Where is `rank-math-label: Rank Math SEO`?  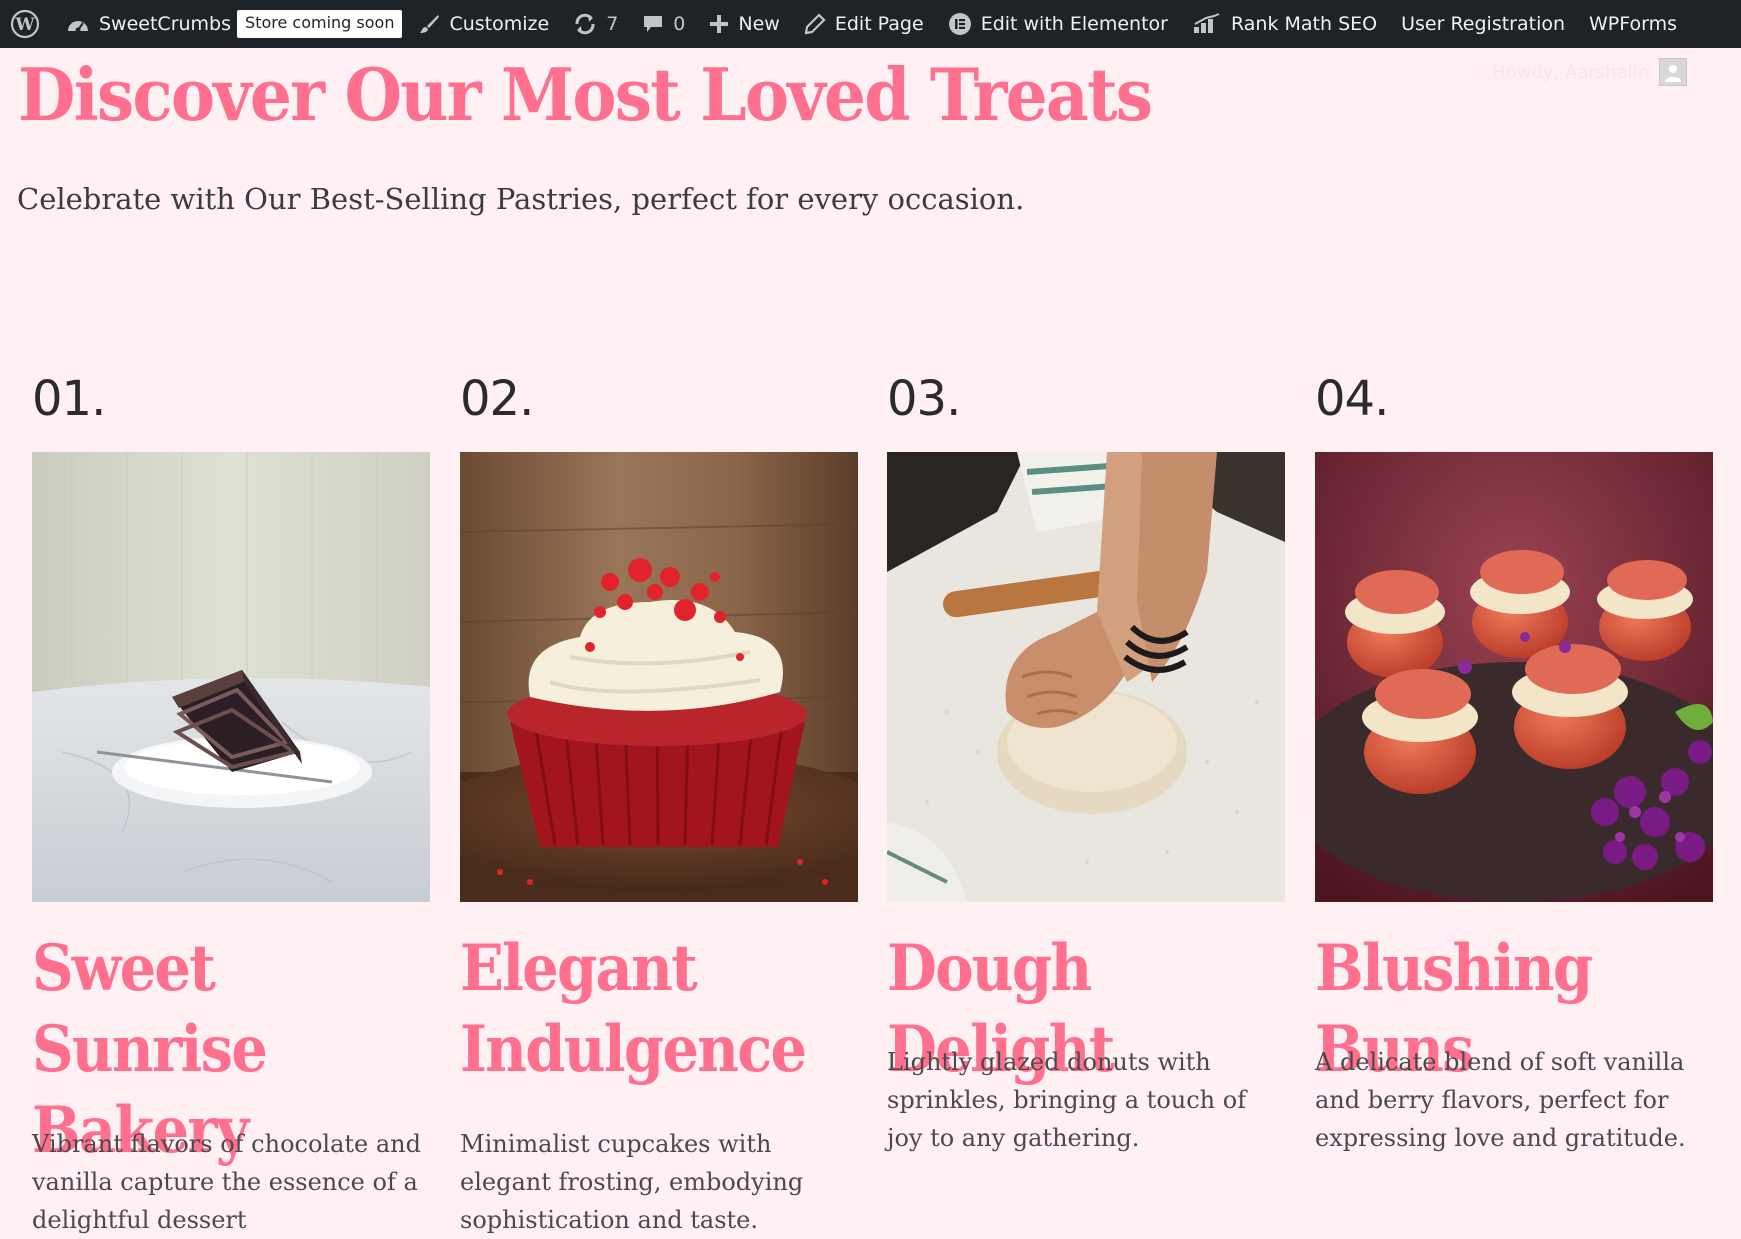 rank-math-label: Rank Math SEO is located at coordinates (1304, 24).